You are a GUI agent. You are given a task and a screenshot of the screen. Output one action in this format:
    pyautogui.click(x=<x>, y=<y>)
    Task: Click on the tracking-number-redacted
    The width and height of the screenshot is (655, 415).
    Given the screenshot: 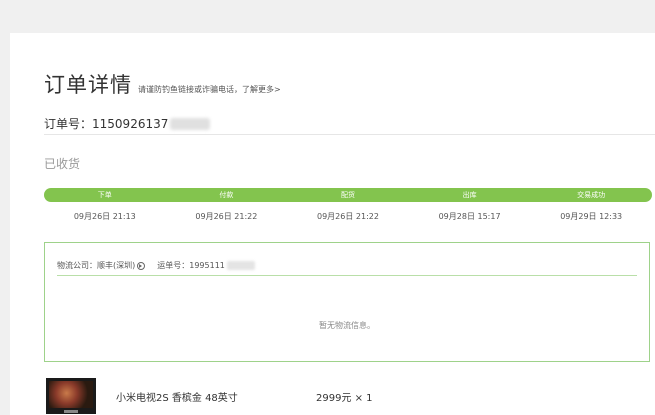 What is the action you would take?
    pyautogui.click(x=240, y=265)
    